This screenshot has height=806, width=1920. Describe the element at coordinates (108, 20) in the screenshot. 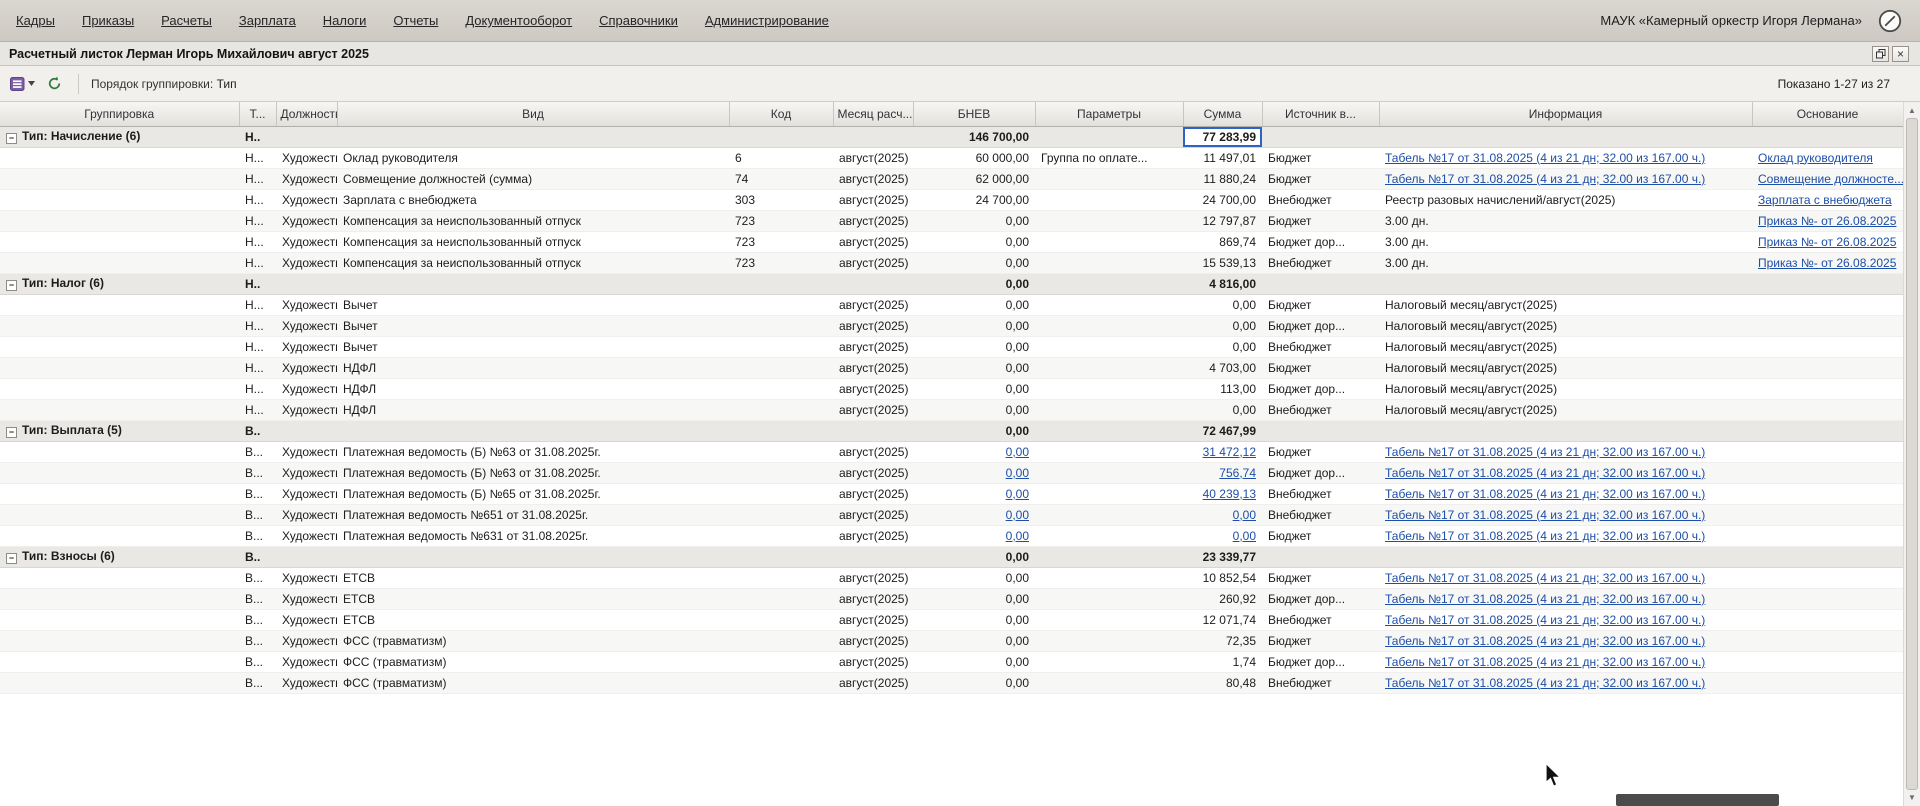

I see `menu-item-2: Приказы` at that location.